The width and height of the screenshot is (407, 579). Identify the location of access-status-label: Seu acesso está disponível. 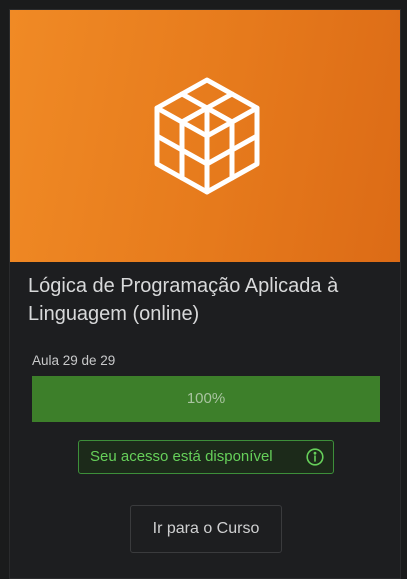
(181, 456).